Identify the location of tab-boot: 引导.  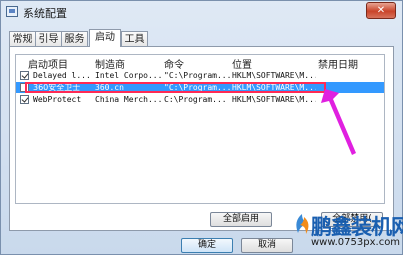
(48, 38).